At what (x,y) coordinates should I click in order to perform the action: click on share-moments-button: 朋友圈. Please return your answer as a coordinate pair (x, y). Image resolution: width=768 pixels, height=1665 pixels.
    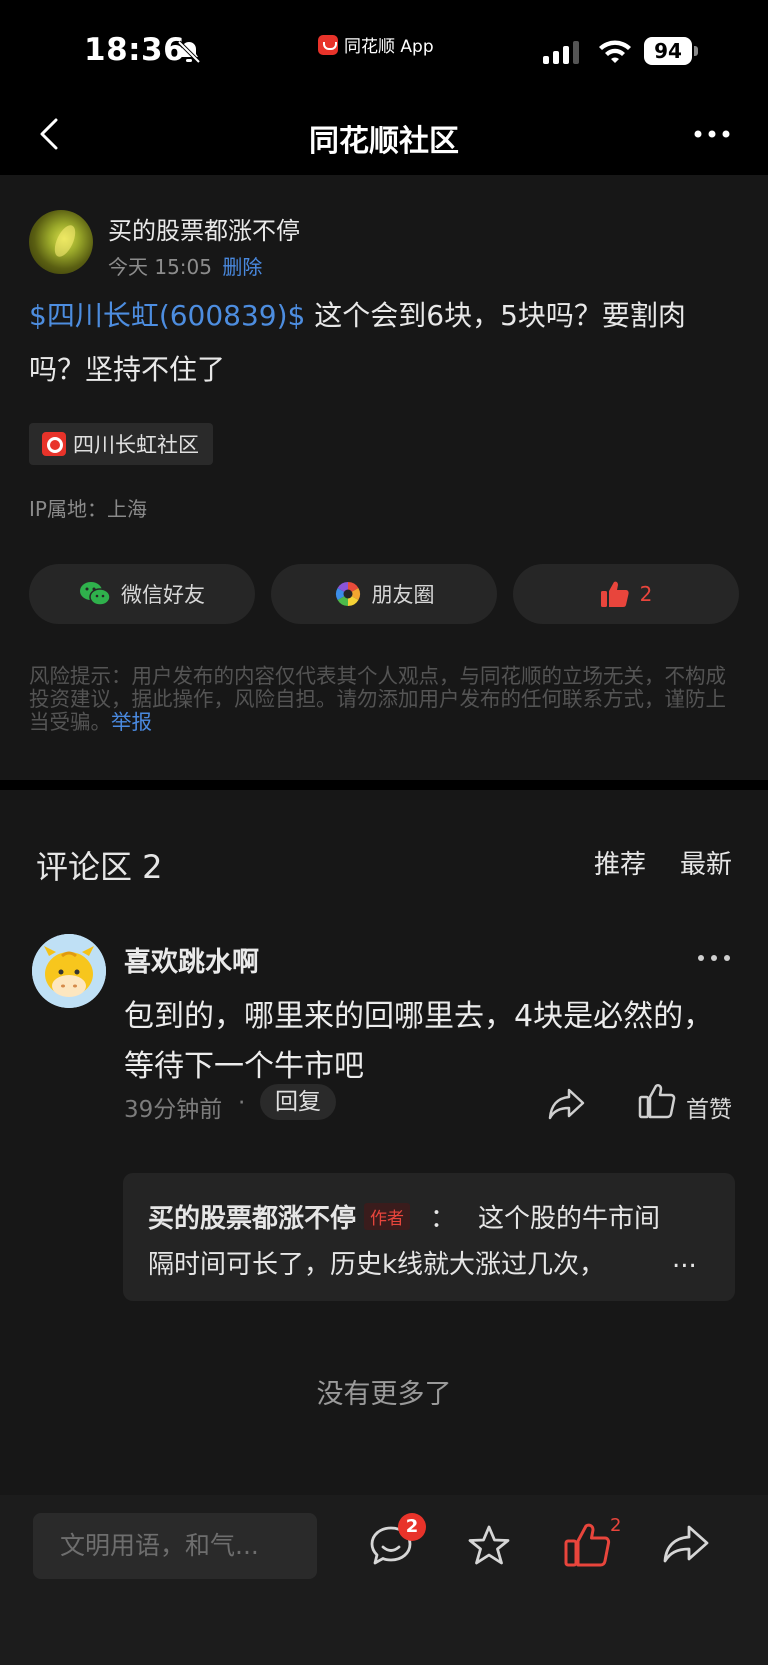
    Looking at the image, I should click on (384, 594).